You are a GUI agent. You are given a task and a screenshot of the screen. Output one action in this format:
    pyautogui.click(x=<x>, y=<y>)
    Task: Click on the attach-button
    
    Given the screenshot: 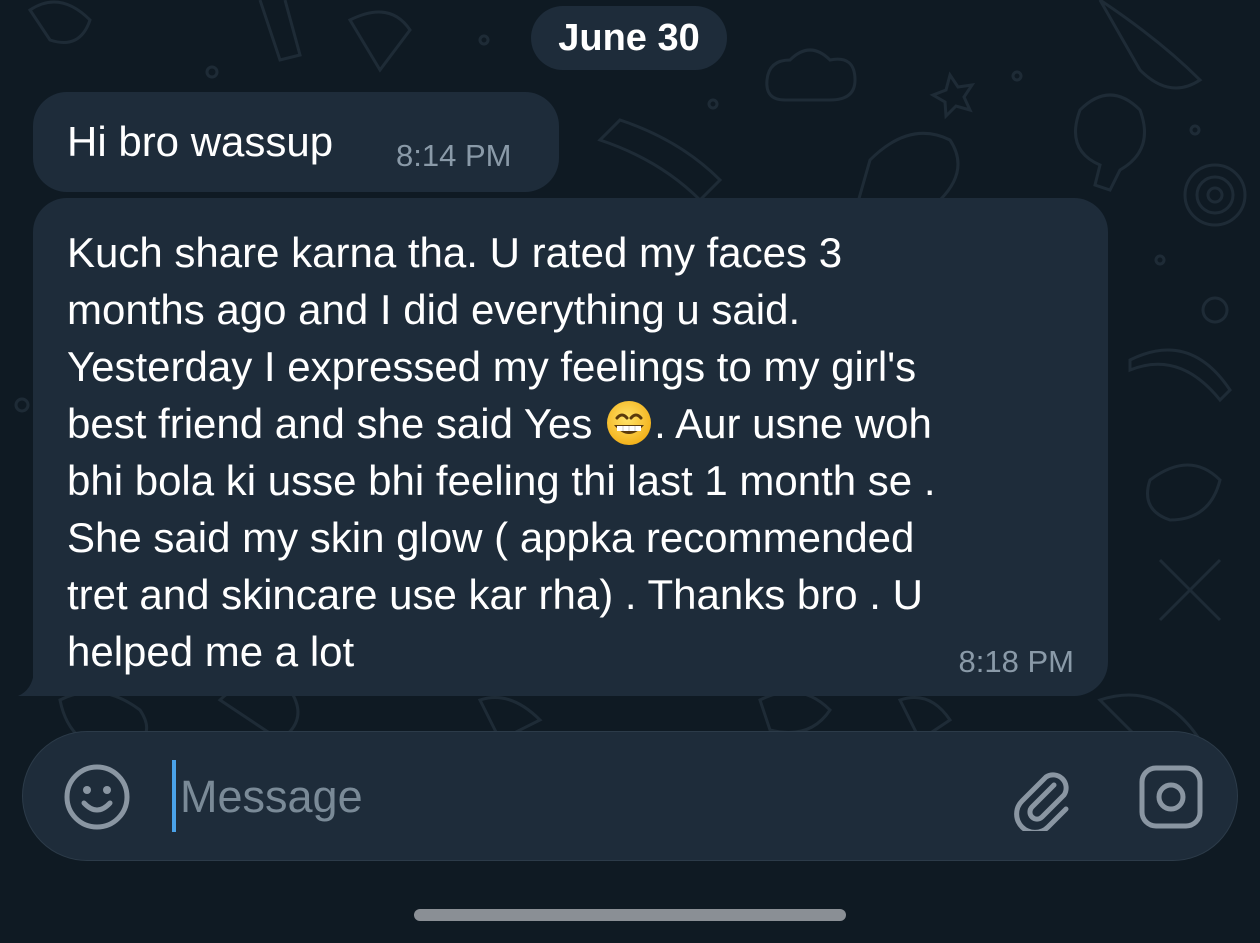 What is the action you would take?
    pyautogui.click(x=1042, y=797)
    